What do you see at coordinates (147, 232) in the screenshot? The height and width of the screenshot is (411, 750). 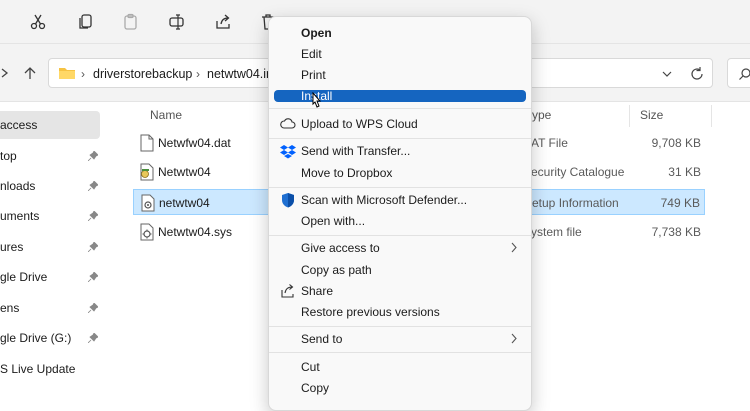 I see `system-file-icon` at bounding box center [147, 232].